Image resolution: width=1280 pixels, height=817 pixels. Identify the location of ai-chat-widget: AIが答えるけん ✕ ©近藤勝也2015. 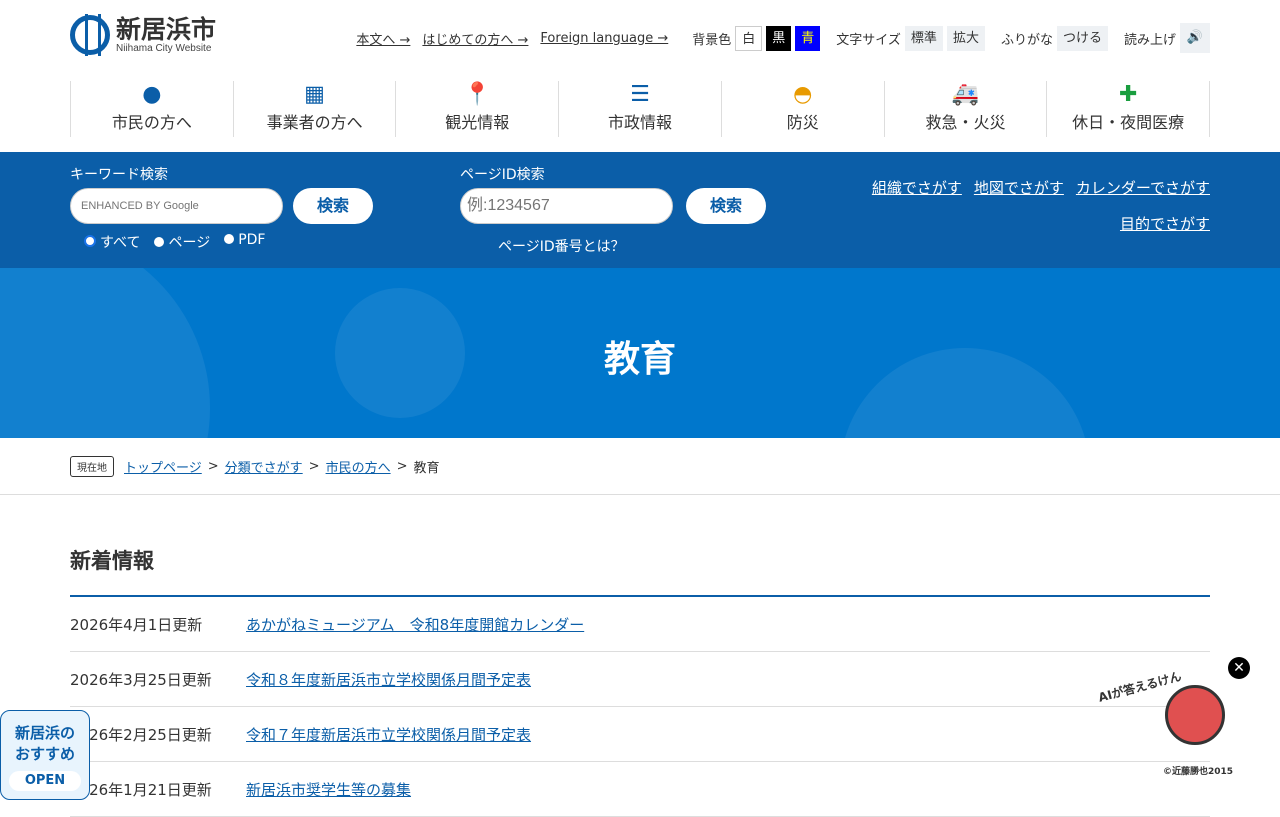
(1175, 718).